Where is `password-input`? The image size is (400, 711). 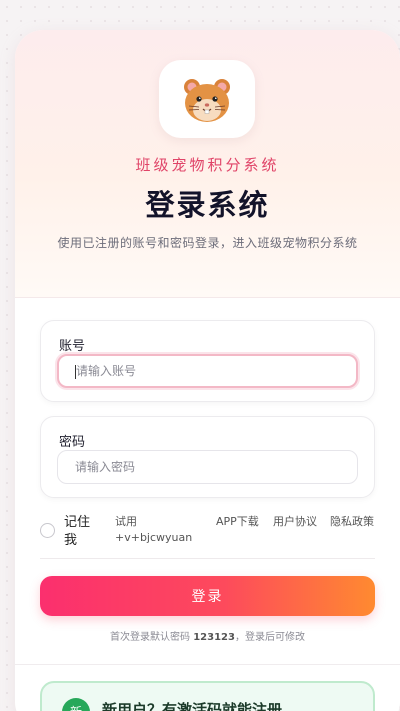
password-input is located at coordinates (207, 467).